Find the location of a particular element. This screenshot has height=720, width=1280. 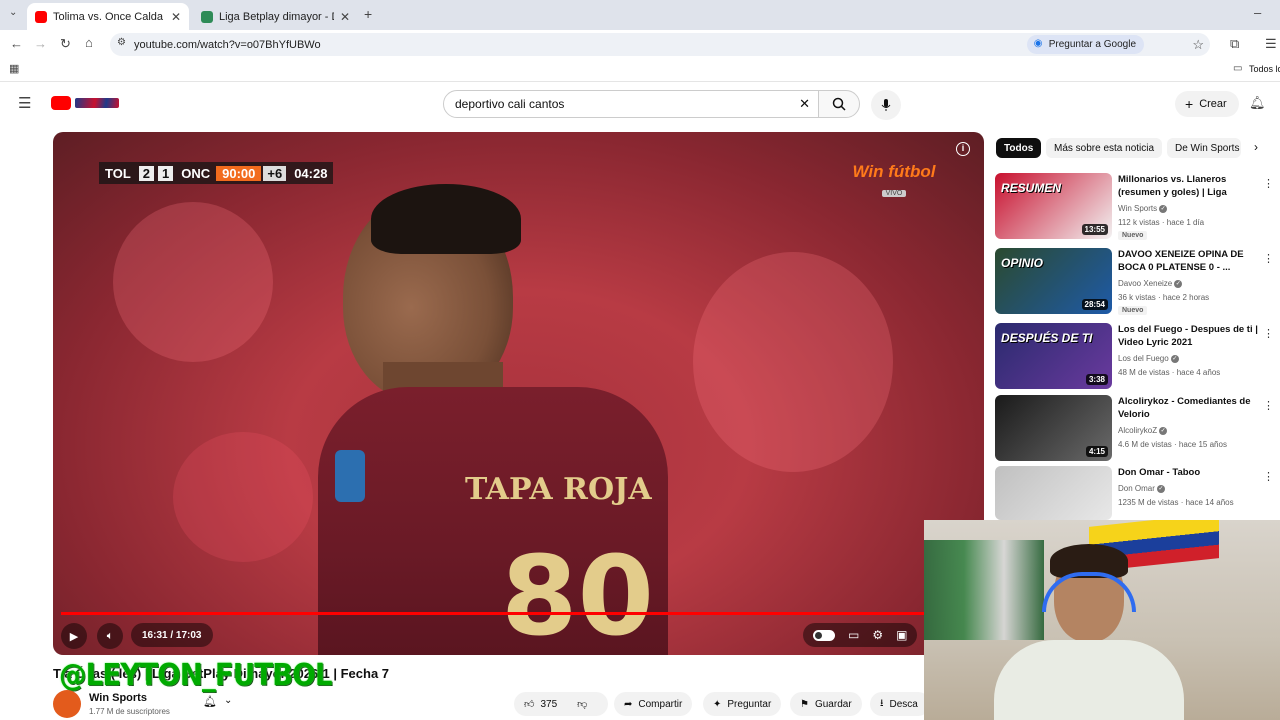

recommendation-thumbnail: DESPUÉS DE TI 3:38 is located at coordinates (1053, 356).